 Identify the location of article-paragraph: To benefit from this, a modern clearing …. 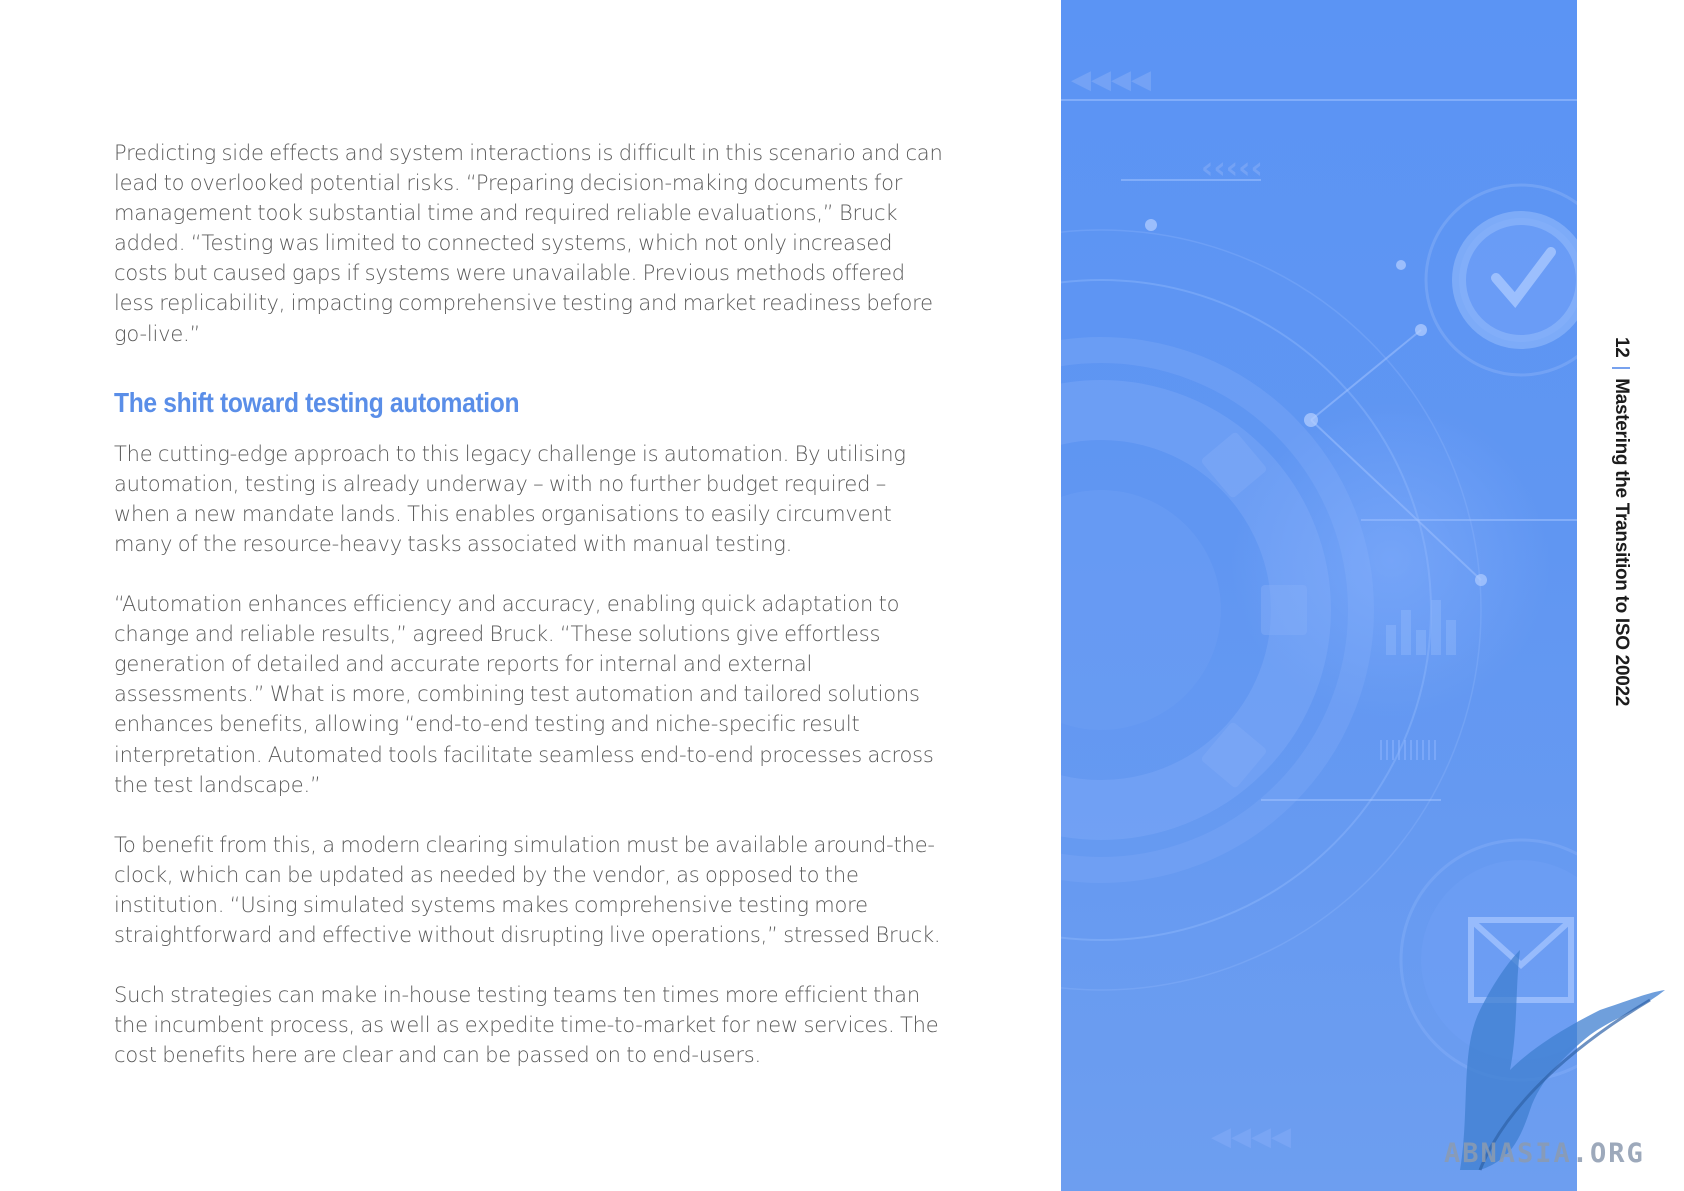
(527, 889).